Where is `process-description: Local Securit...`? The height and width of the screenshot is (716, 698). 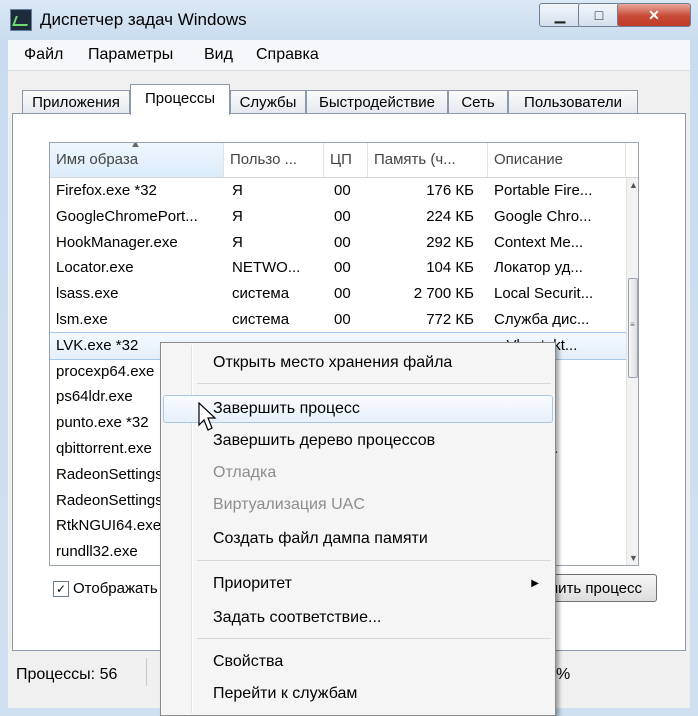 process-description: Local Securit... is located at coordinates (544, 294).